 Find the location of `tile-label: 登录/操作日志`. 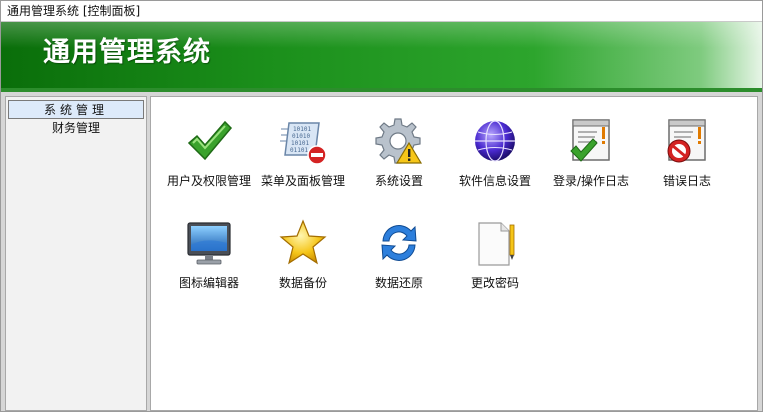

tile-label: 登录/操作日志 is located at coordinates (591, 181).